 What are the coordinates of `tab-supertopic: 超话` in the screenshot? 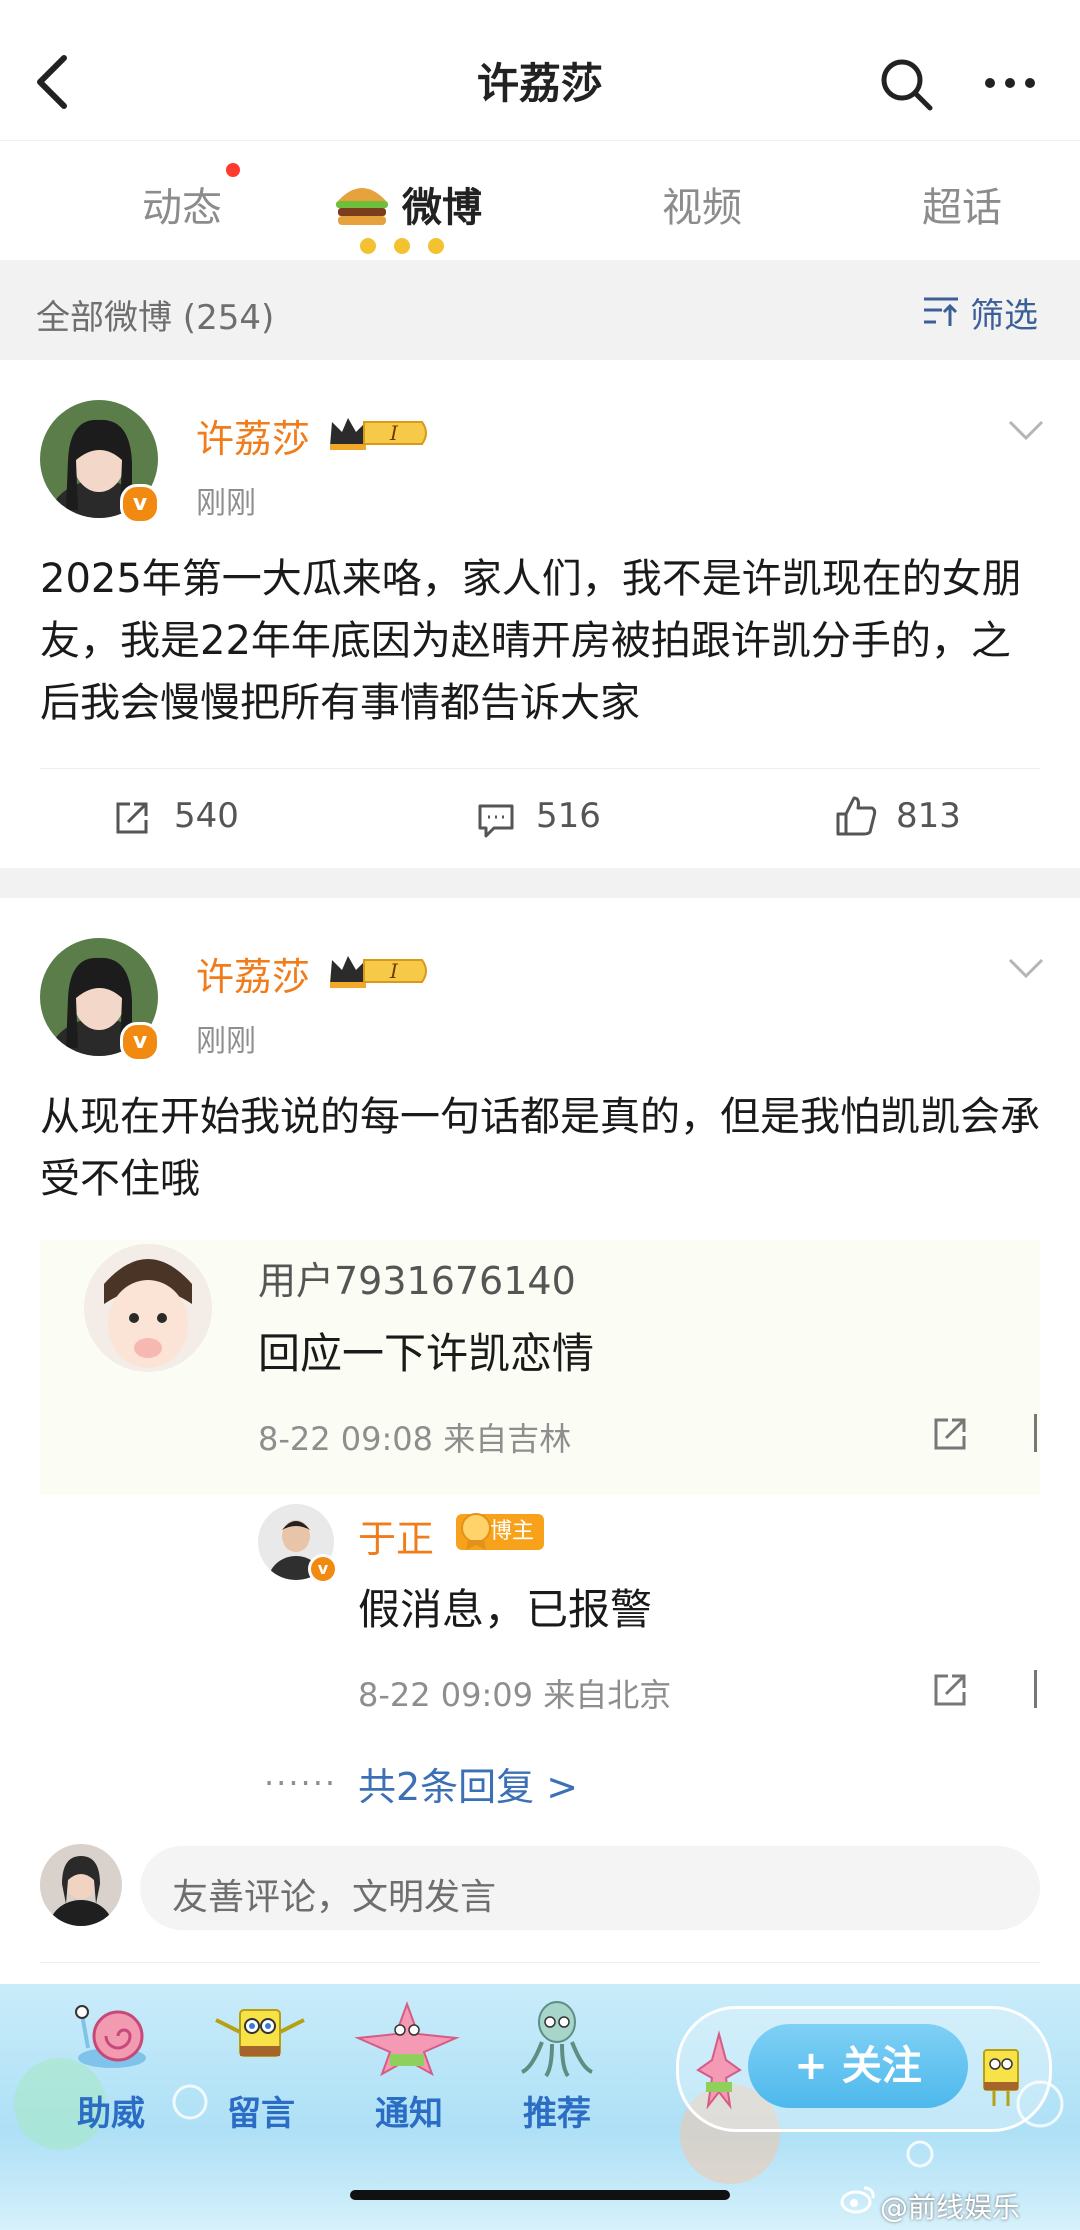 It's located at (962, 204).